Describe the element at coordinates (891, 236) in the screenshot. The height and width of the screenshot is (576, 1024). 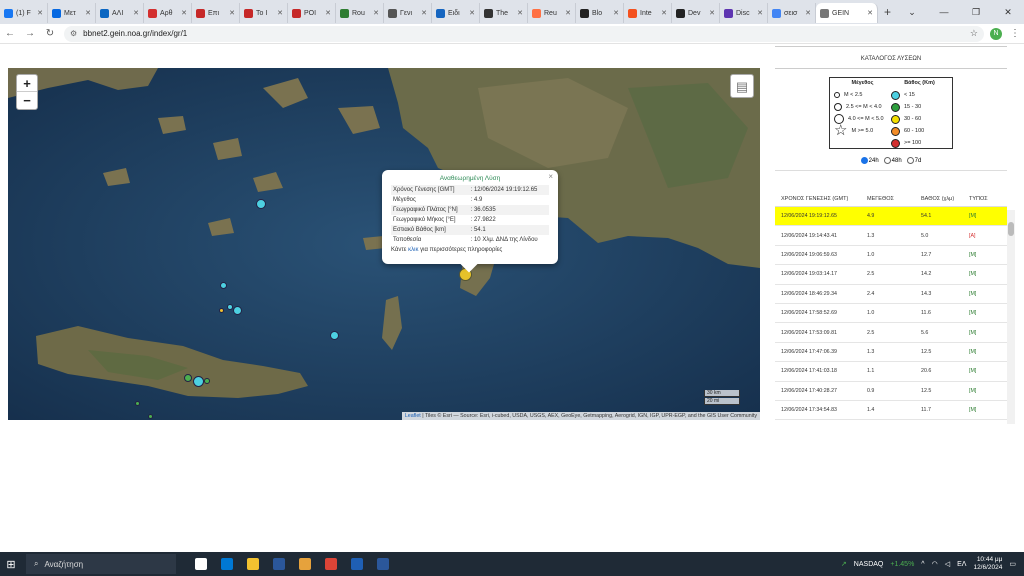
I see `table-row: 12/06/2024 19:14:43.41 1.3 5.0 [A]` at that location.